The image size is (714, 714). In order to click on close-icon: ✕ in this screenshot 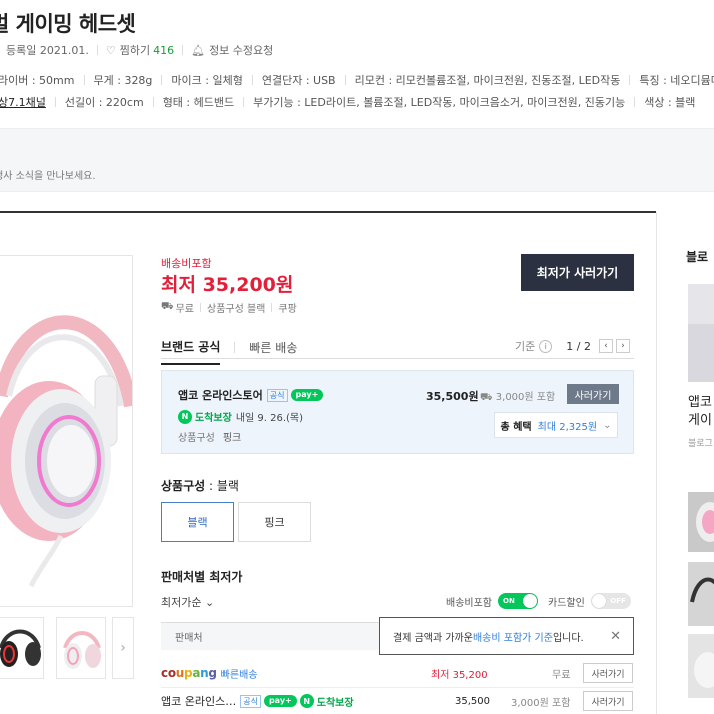, I will do `click(615, 636)`.